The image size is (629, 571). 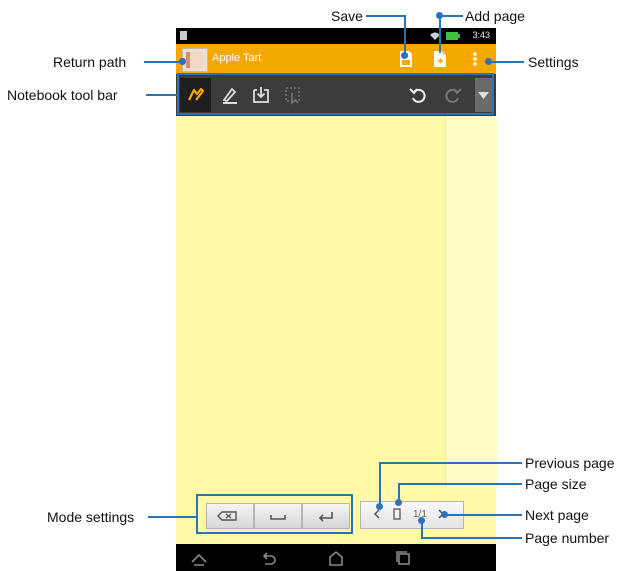 What do you see at coordinates (182, 61) in the screenshot?
I see `return-path-callout-dot` at bounding box center [182, 61].